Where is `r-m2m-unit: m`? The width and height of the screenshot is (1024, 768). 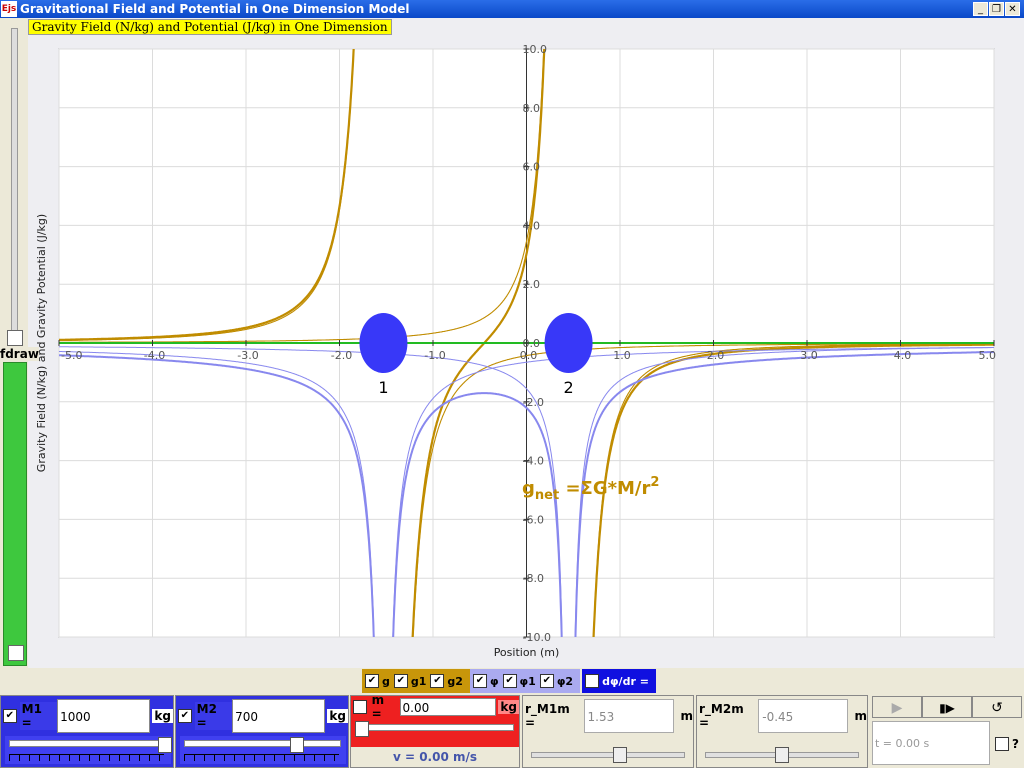
r-m2m-unit: m is located at coordinates (860, 716).